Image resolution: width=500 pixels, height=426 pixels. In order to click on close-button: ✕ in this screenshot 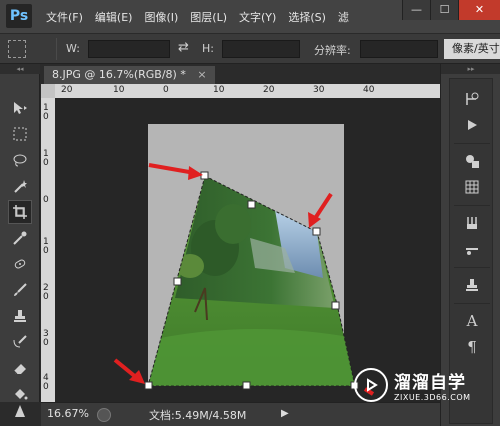, I will do `click(479, 10)`.